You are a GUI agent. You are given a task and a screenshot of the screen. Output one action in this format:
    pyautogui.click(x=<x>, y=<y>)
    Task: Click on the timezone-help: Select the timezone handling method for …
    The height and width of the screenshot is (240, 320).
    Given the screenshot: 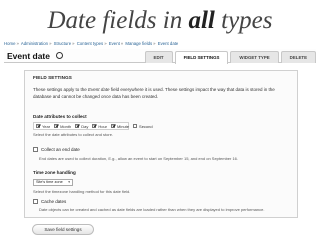 What is the action you would take?
    pyautogui.click(x=82, y=191)
    